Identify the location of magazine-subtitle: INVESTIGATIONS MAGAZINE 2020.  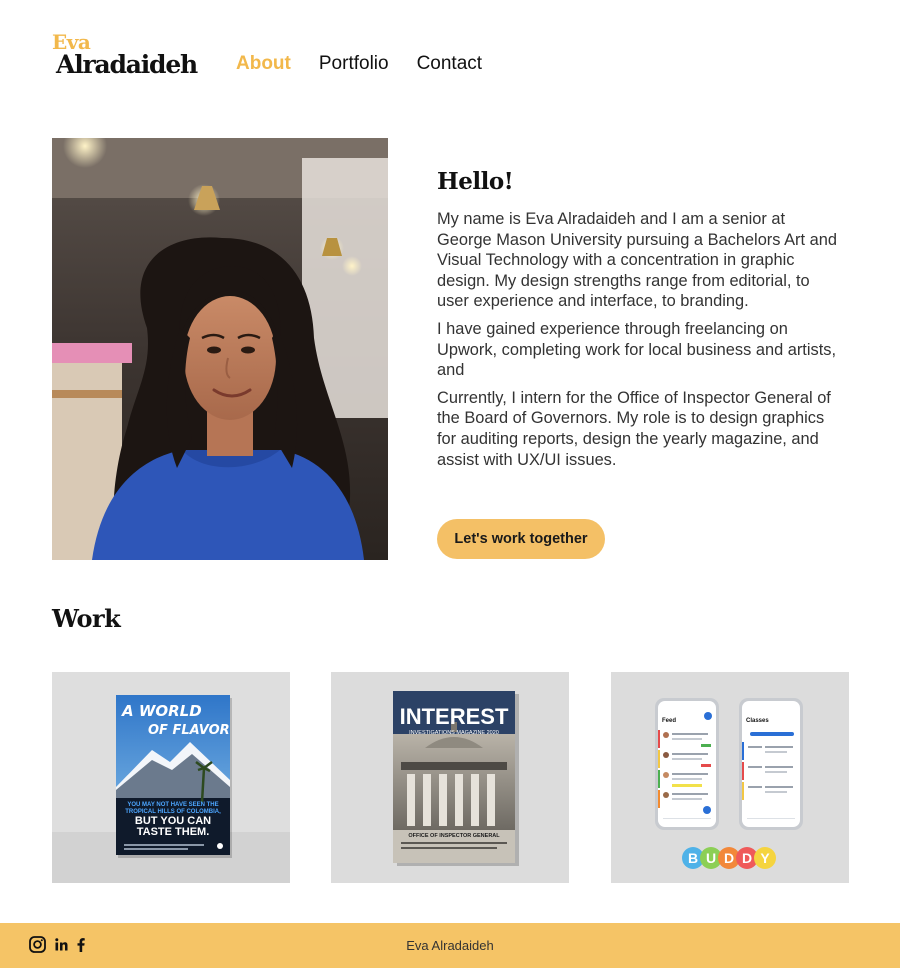
(454, 733).